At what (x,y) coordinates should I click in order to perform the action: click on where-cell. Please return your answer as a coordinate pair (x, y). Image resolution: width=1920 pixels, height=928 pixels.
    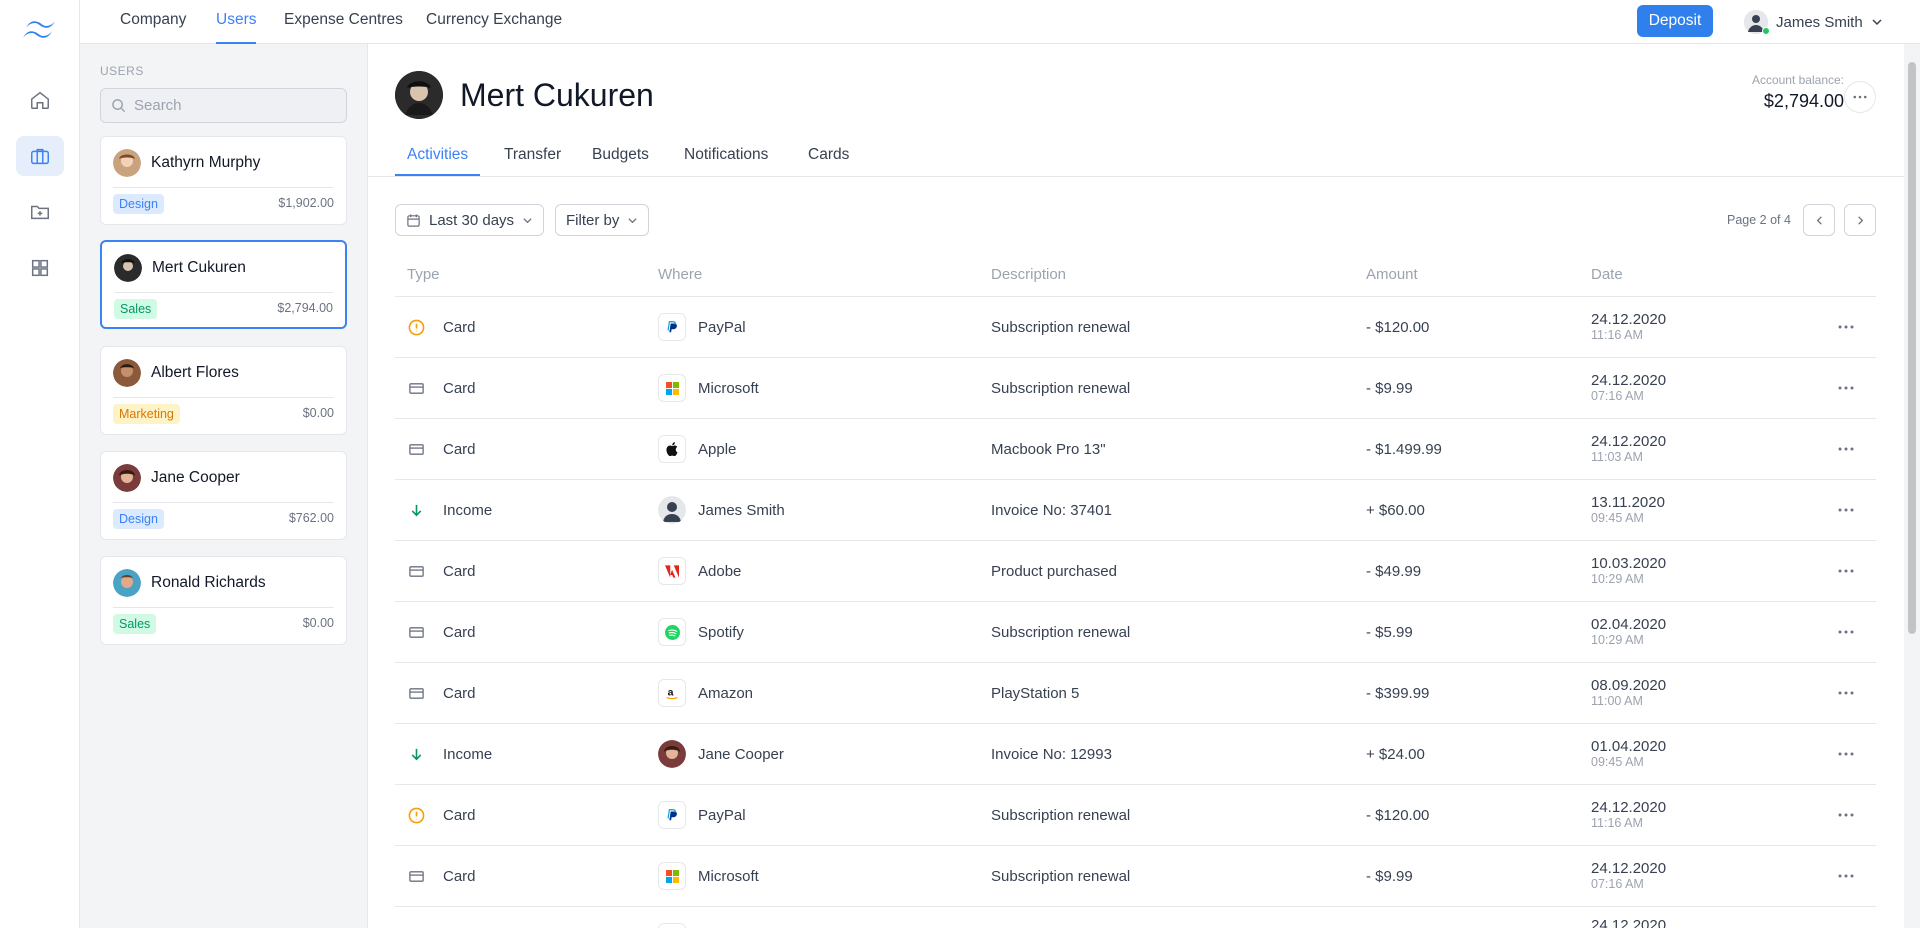
    Looking at the image, I should click on (678, 917).